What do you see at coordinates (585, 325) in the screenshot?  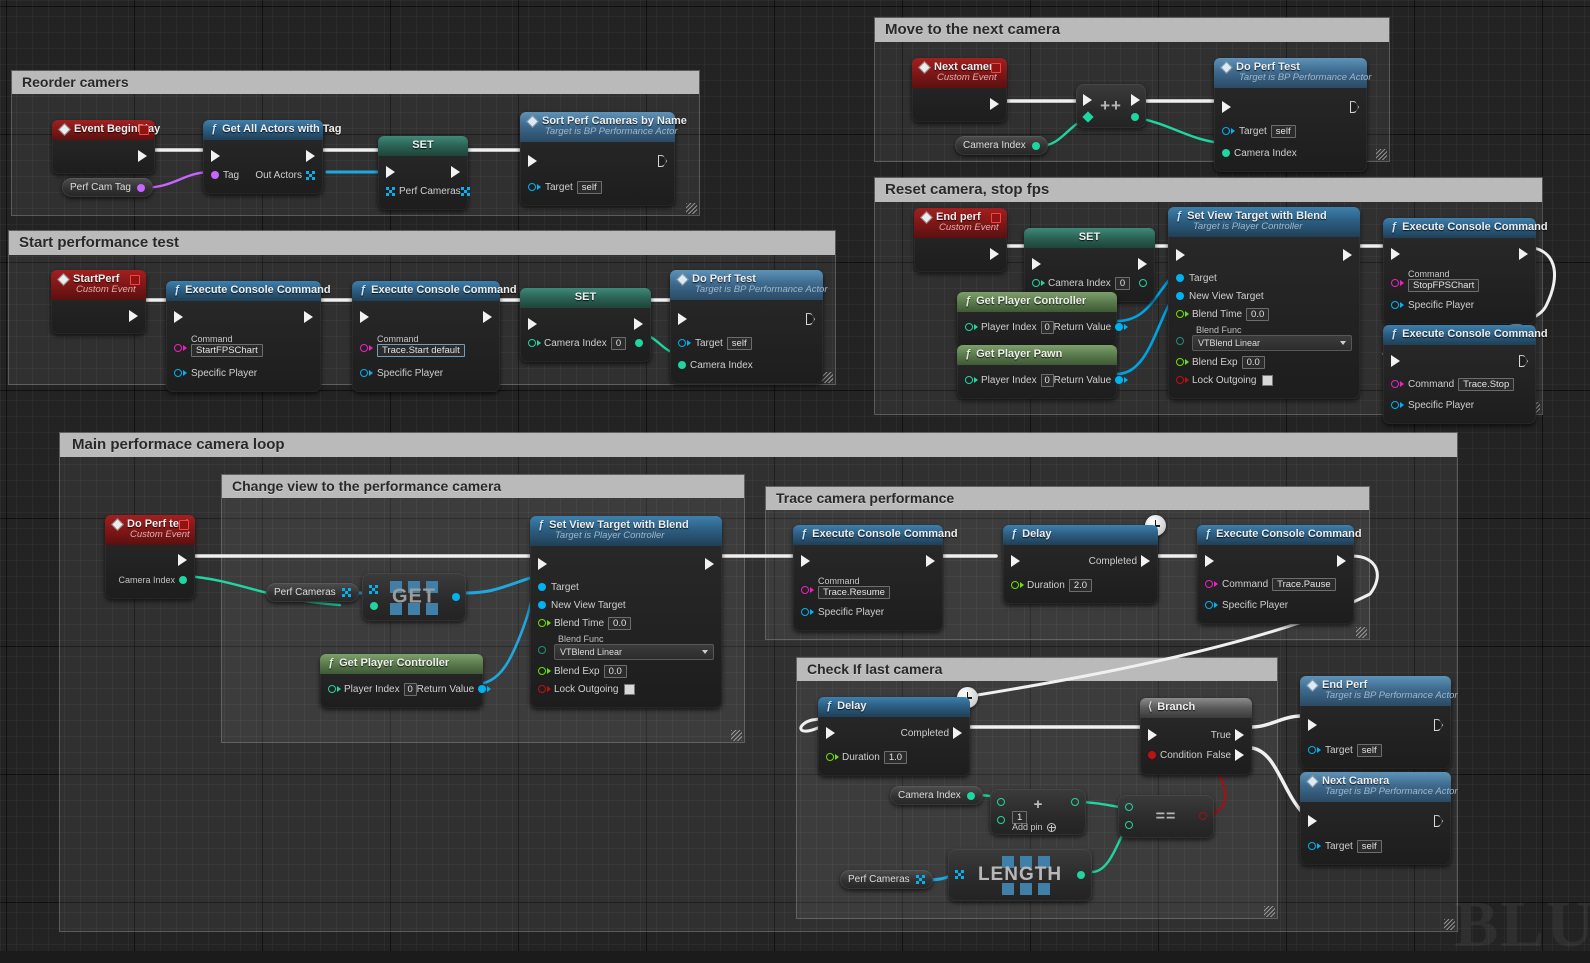 I see `node-set-camera-index-start: SET Camera Index 0` at bounding box center [585, 325].